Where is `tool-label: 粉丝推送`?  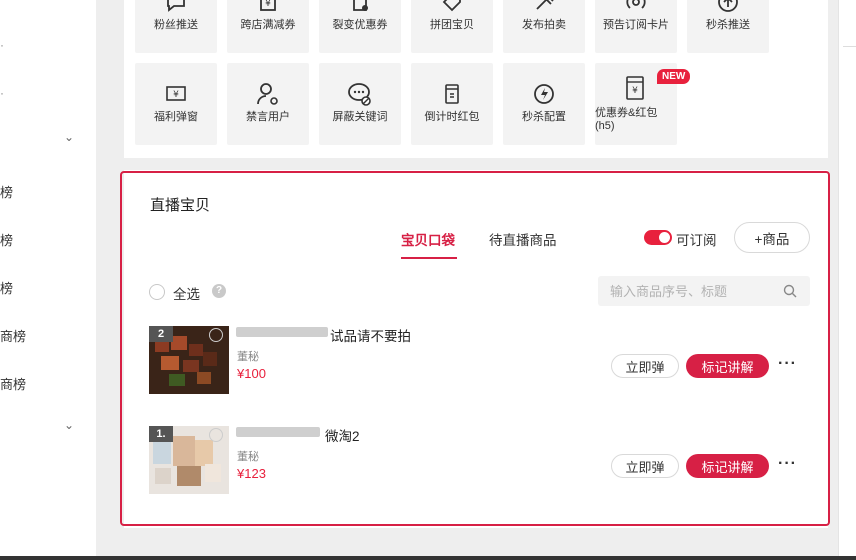 tool-label: 粉丝推送 is located at coordinates (176, 25).